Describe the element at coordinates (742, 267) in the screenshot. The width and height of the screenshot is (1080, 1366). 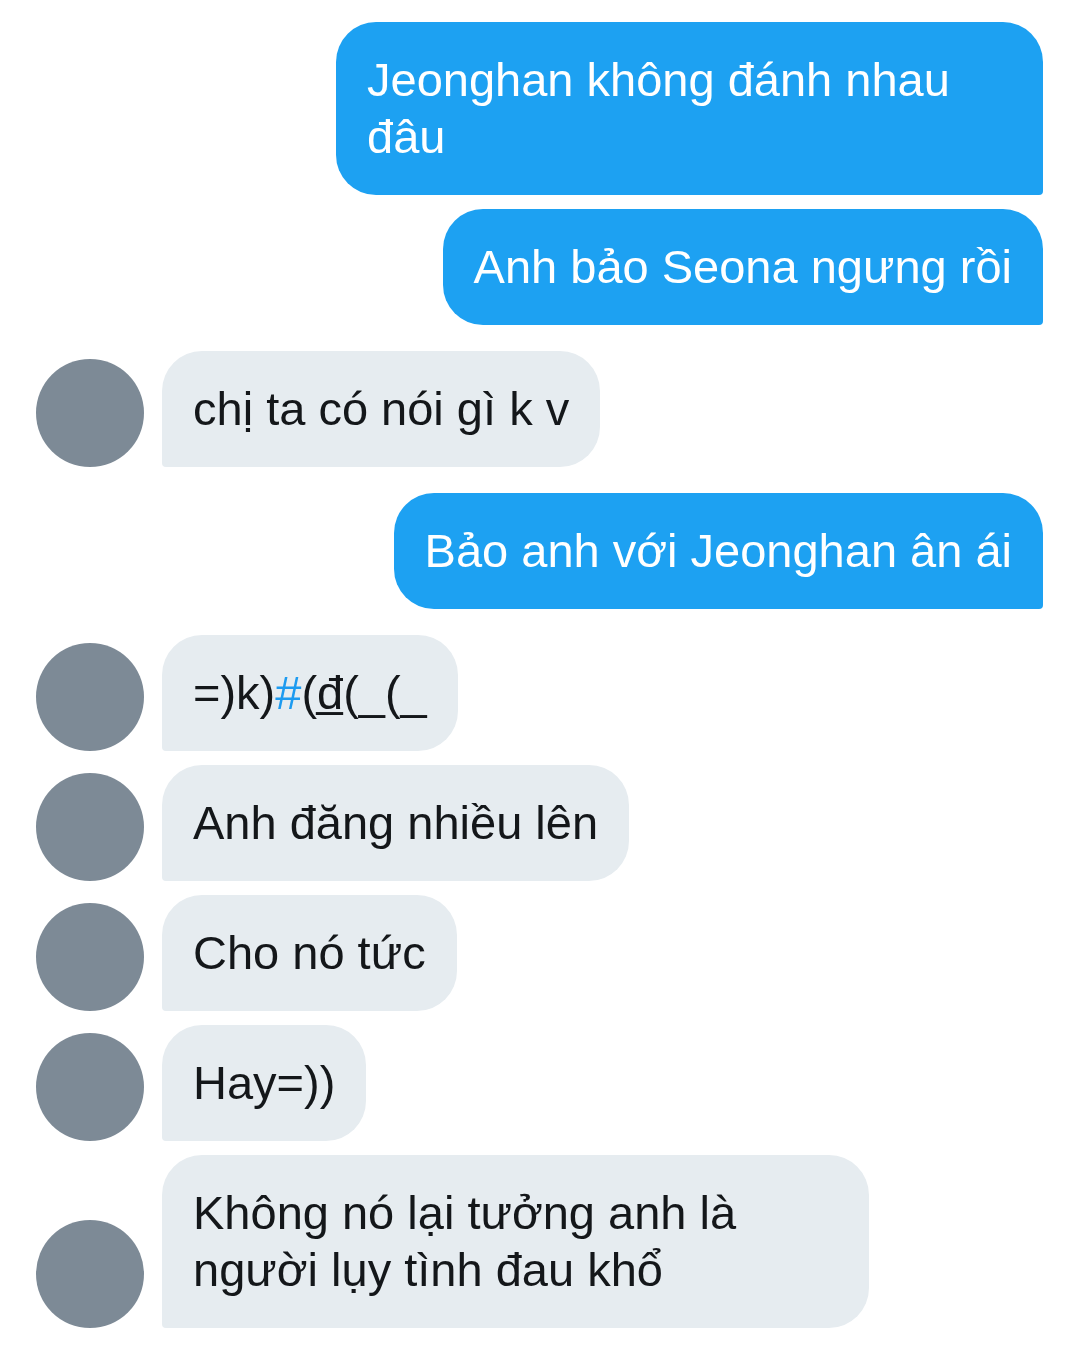
I see `message-bubble: Anh bảo Seona ngưng rồi` at that location.